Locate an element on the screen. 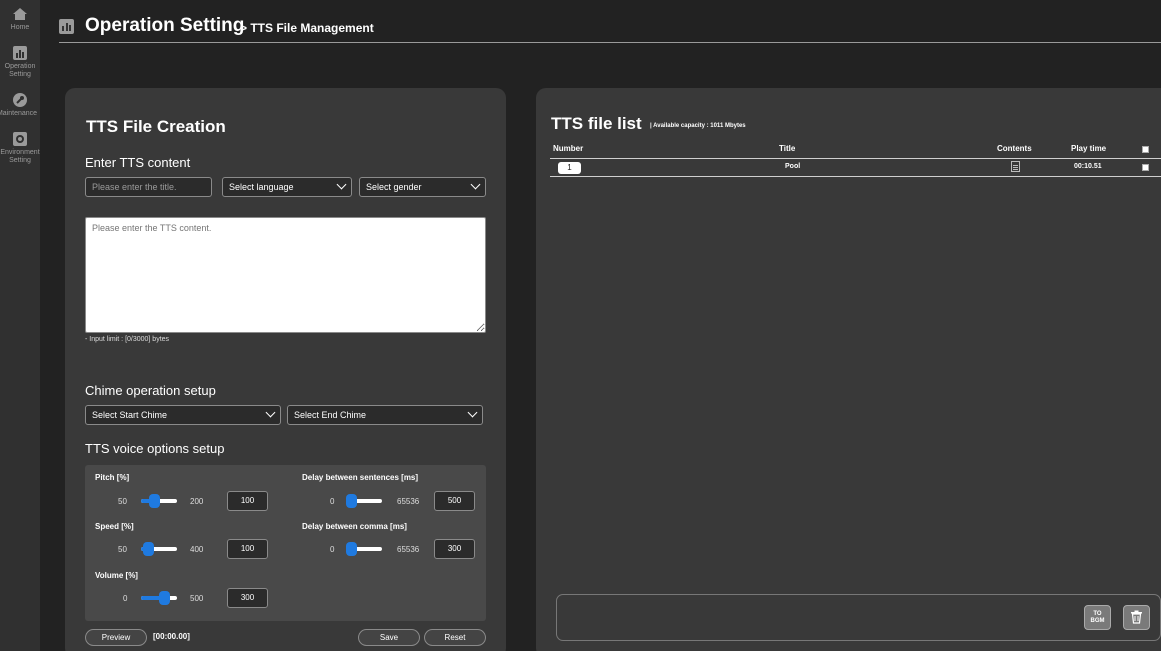 The image size is (1161, 651). capacity-text: | Available capacity : 1011 Mbytes is located at coordinates (698, 126).